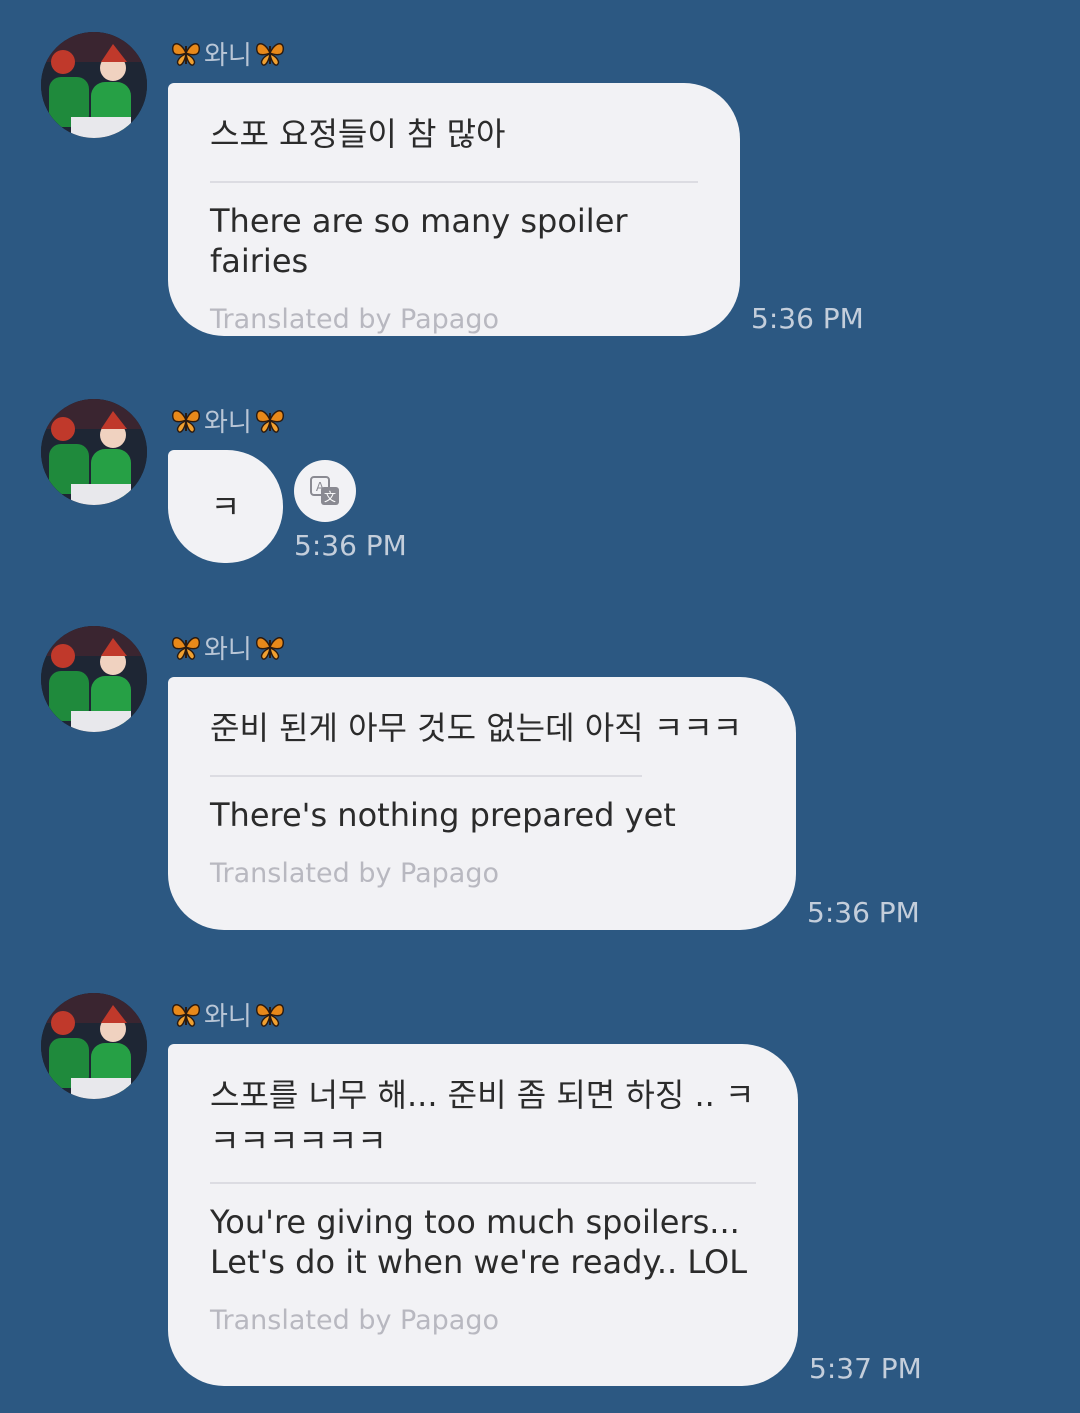  What do you see at coordinates (476, 728) in the screenshot?
I see `original-text: 준비 된게 아무 것도 없는데 아직 ㅋㅋㅋ` at bounding box center [476, 728].